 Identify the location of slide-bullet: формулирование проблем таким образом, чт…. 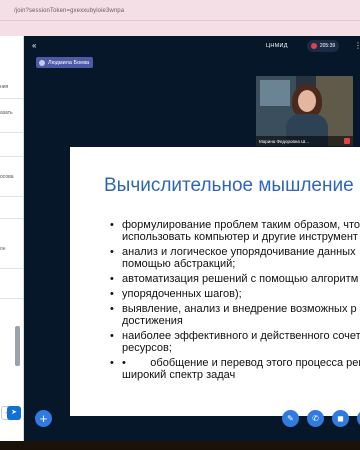
(235, 231).